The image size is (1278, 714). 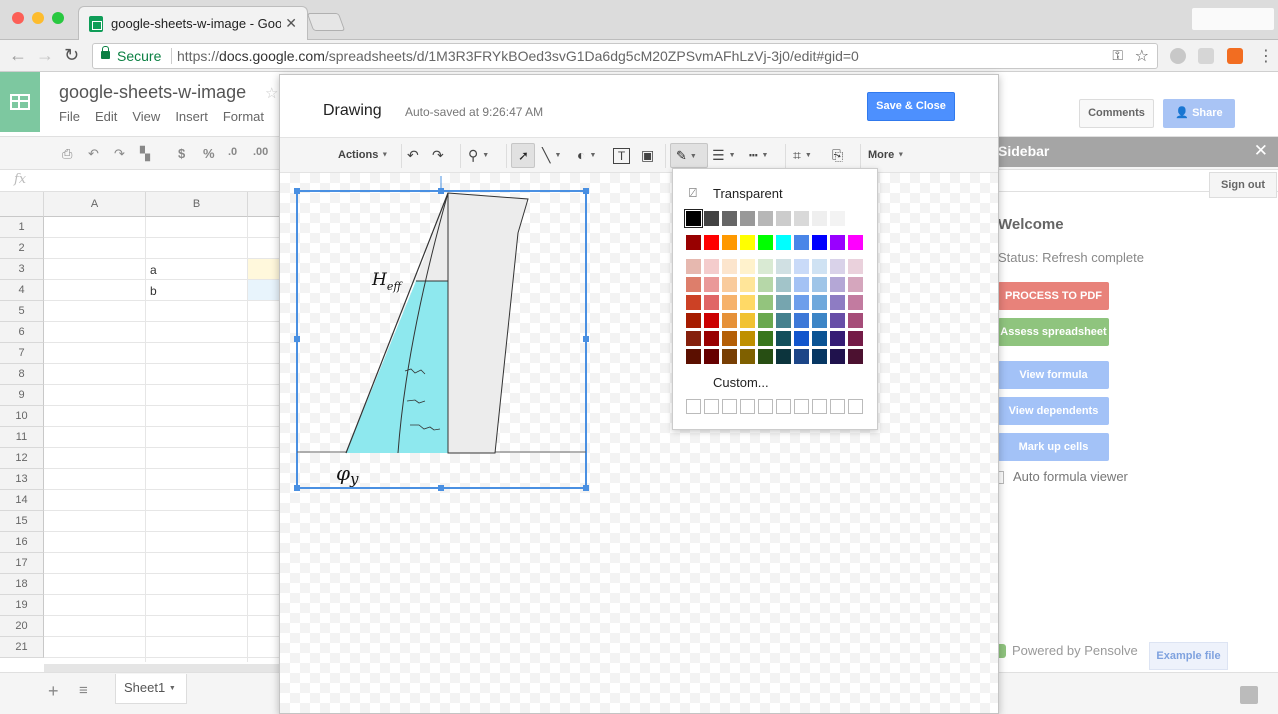 I want to click on more-menu: More ▼, so click(x=886, y=155).